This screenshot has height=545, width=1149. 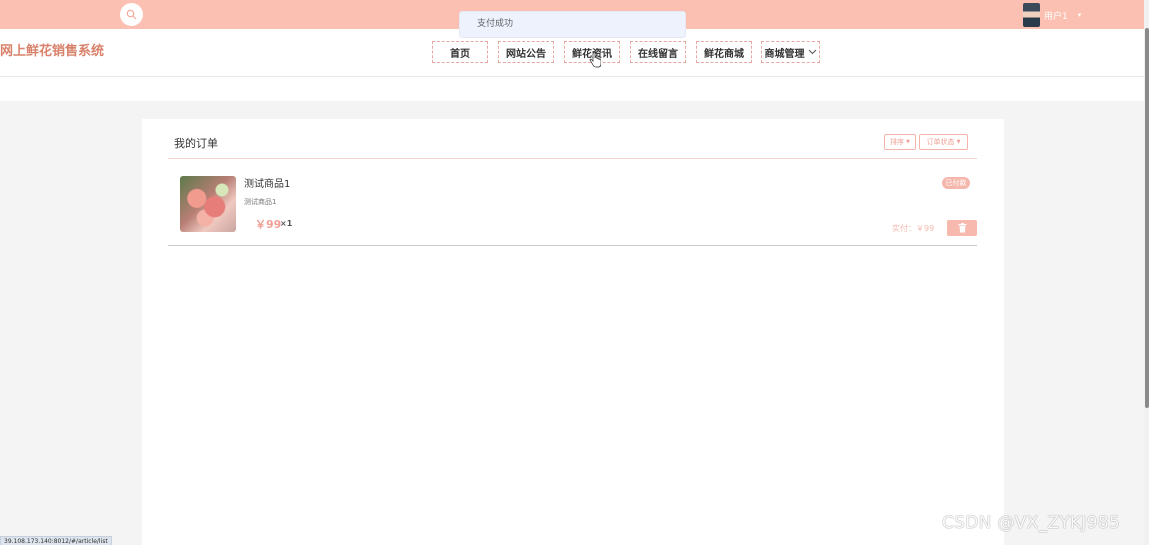 I want to click on user-name: 用户1, so click(x=1056, y=16).